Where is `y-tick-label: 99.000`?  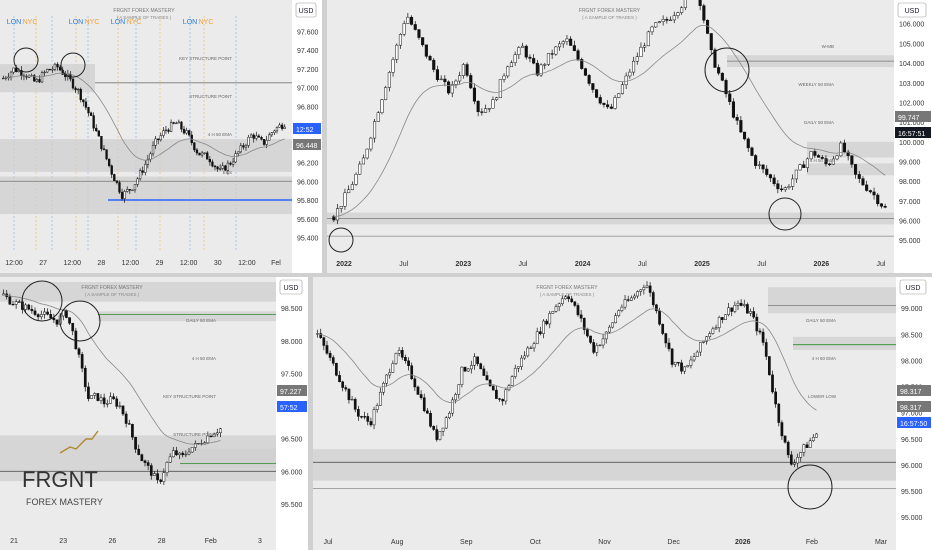
y-tick-label: 99.000 is located at coordinates (910, 162).